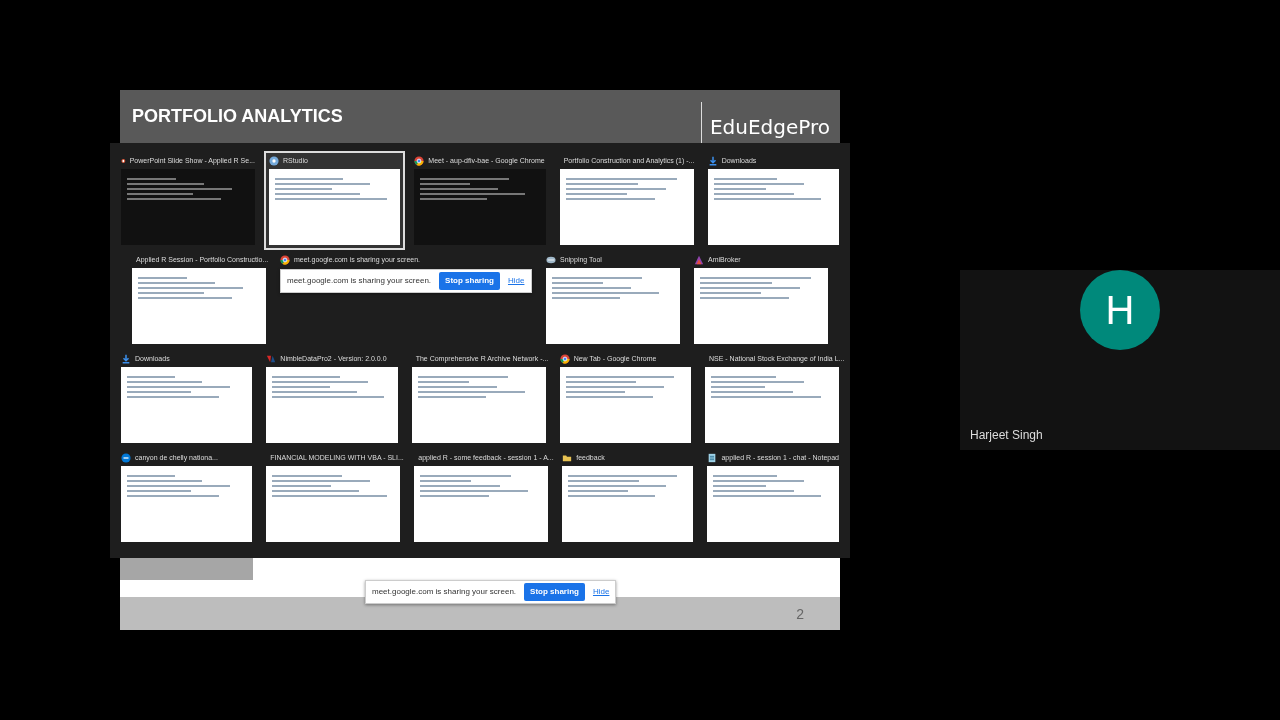 The width and height of the screenshot is (1280, 720). What do you see at coordinates (800, 614) in the screenshot?
I see `page-number: 2` at bounding box center [800, 614].